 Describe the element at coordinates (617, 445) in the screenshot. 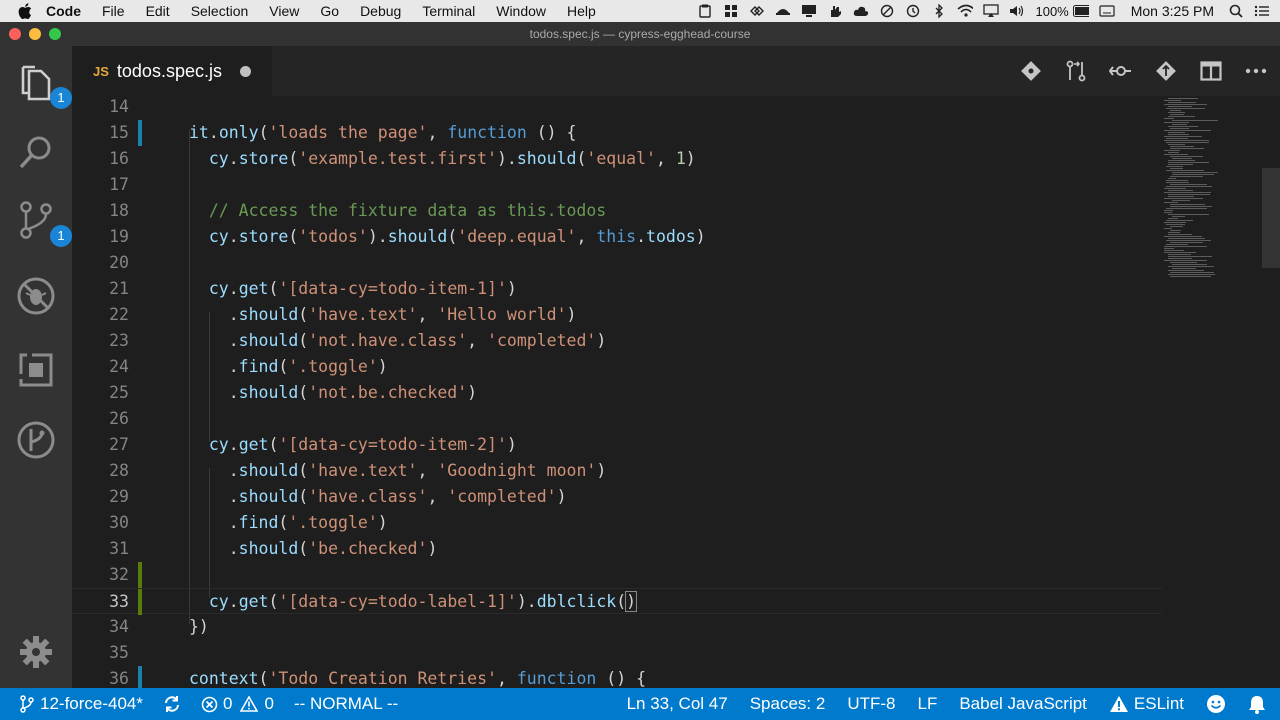

I see `code-line: 27 cy.get('[data-cy=todo-item-2]')` at that location.